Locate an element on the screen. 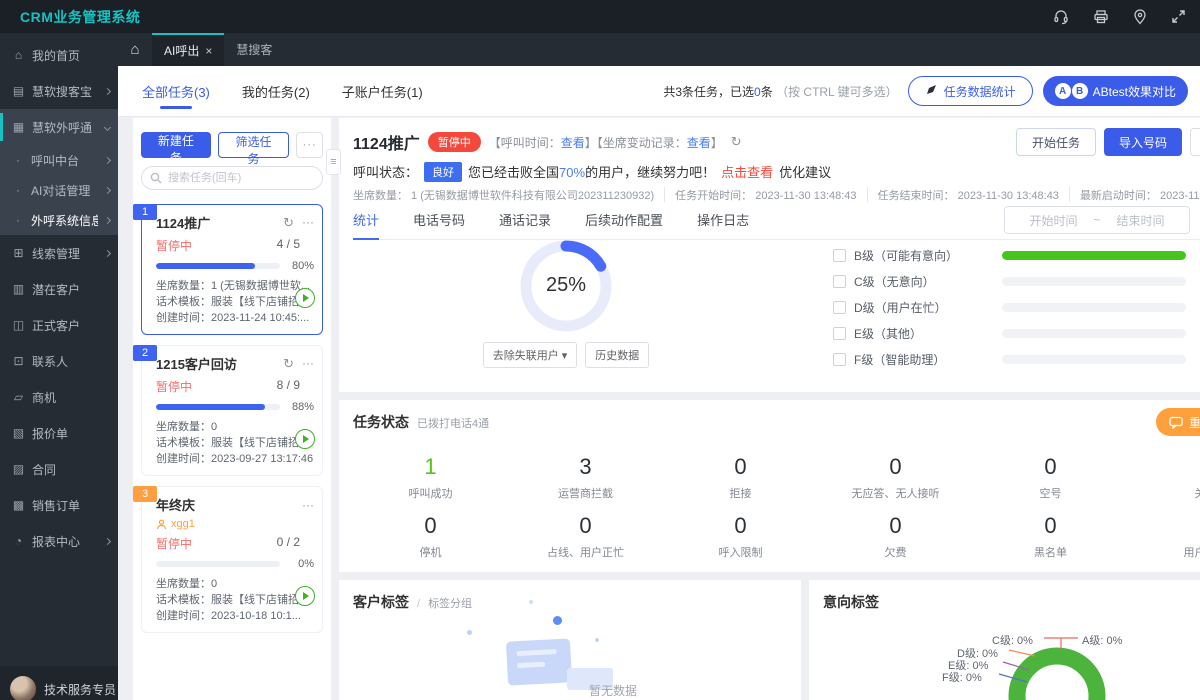  user-icon: ◫ is located at coordinates (18, 325).